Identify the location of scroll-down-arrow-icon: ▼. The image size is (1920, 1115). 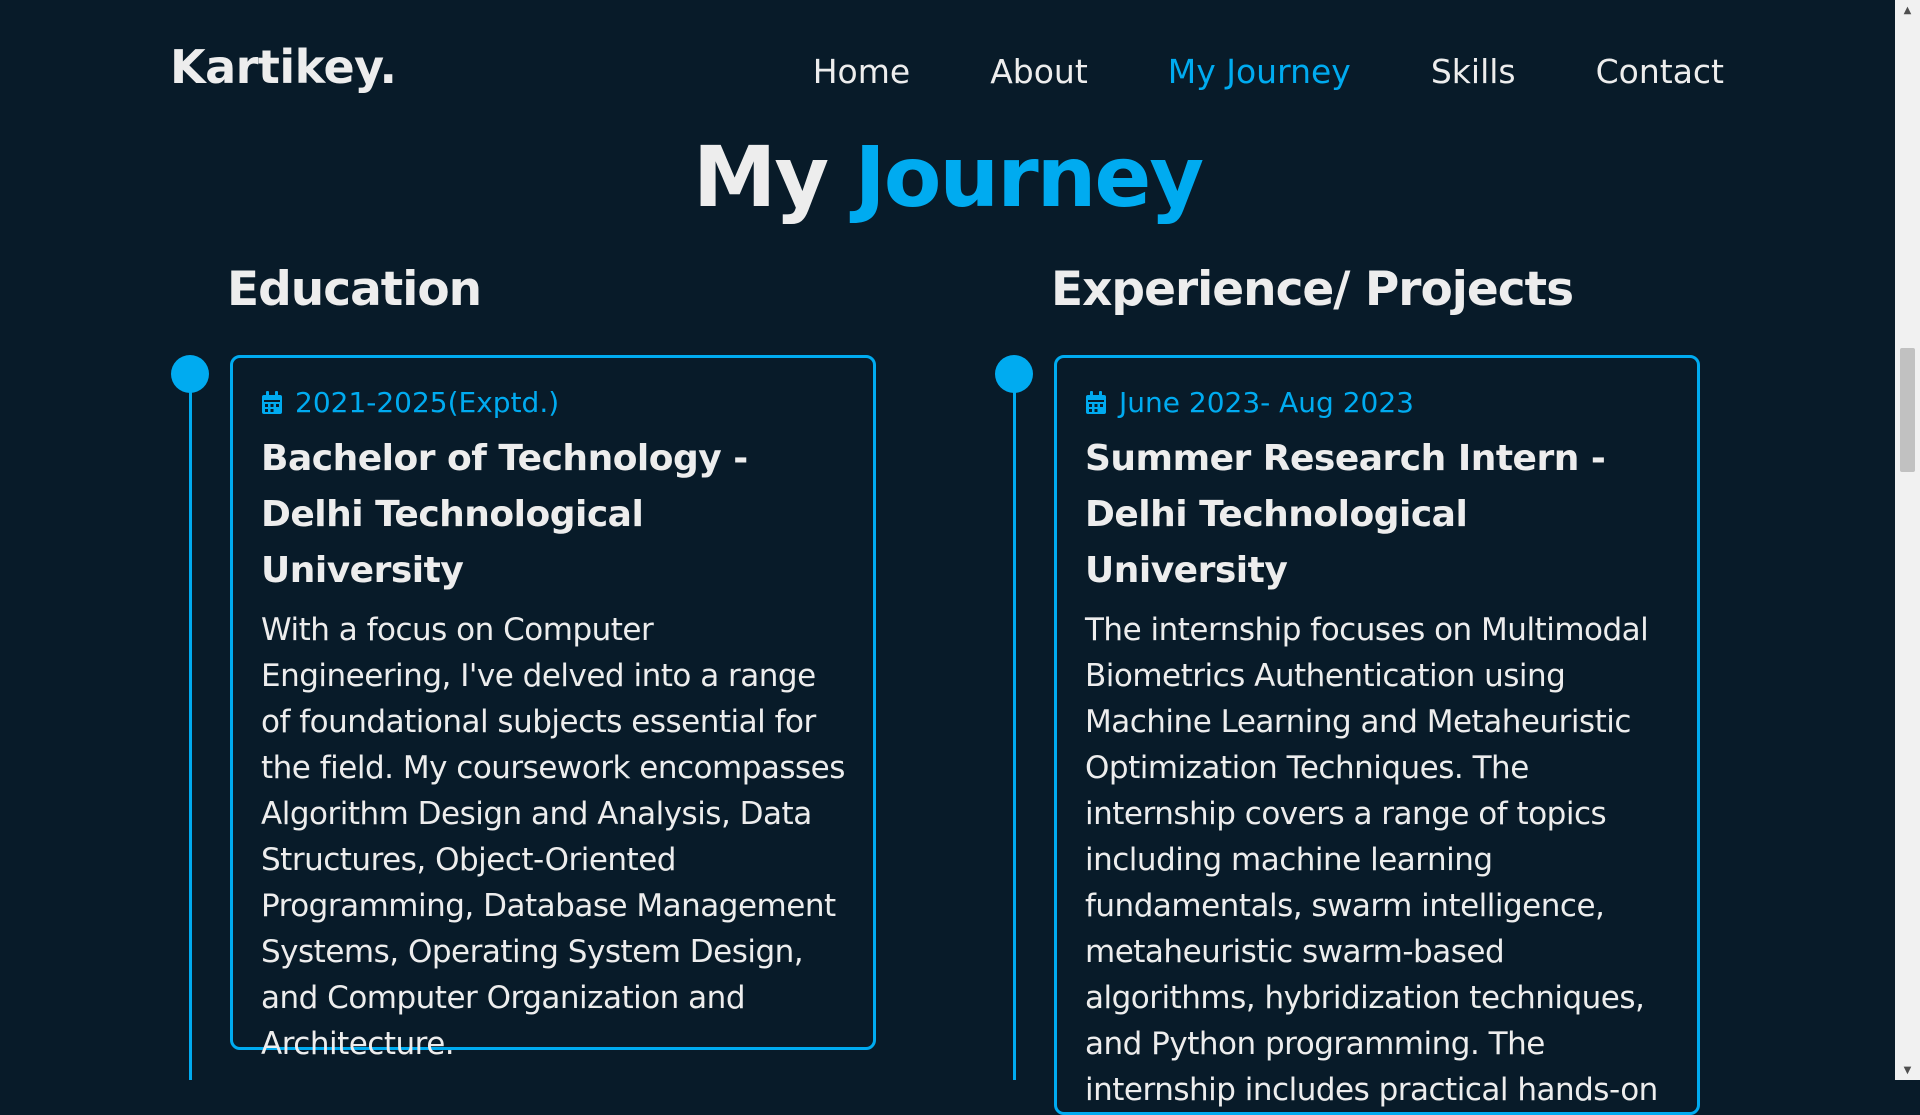
(1907, 1070).